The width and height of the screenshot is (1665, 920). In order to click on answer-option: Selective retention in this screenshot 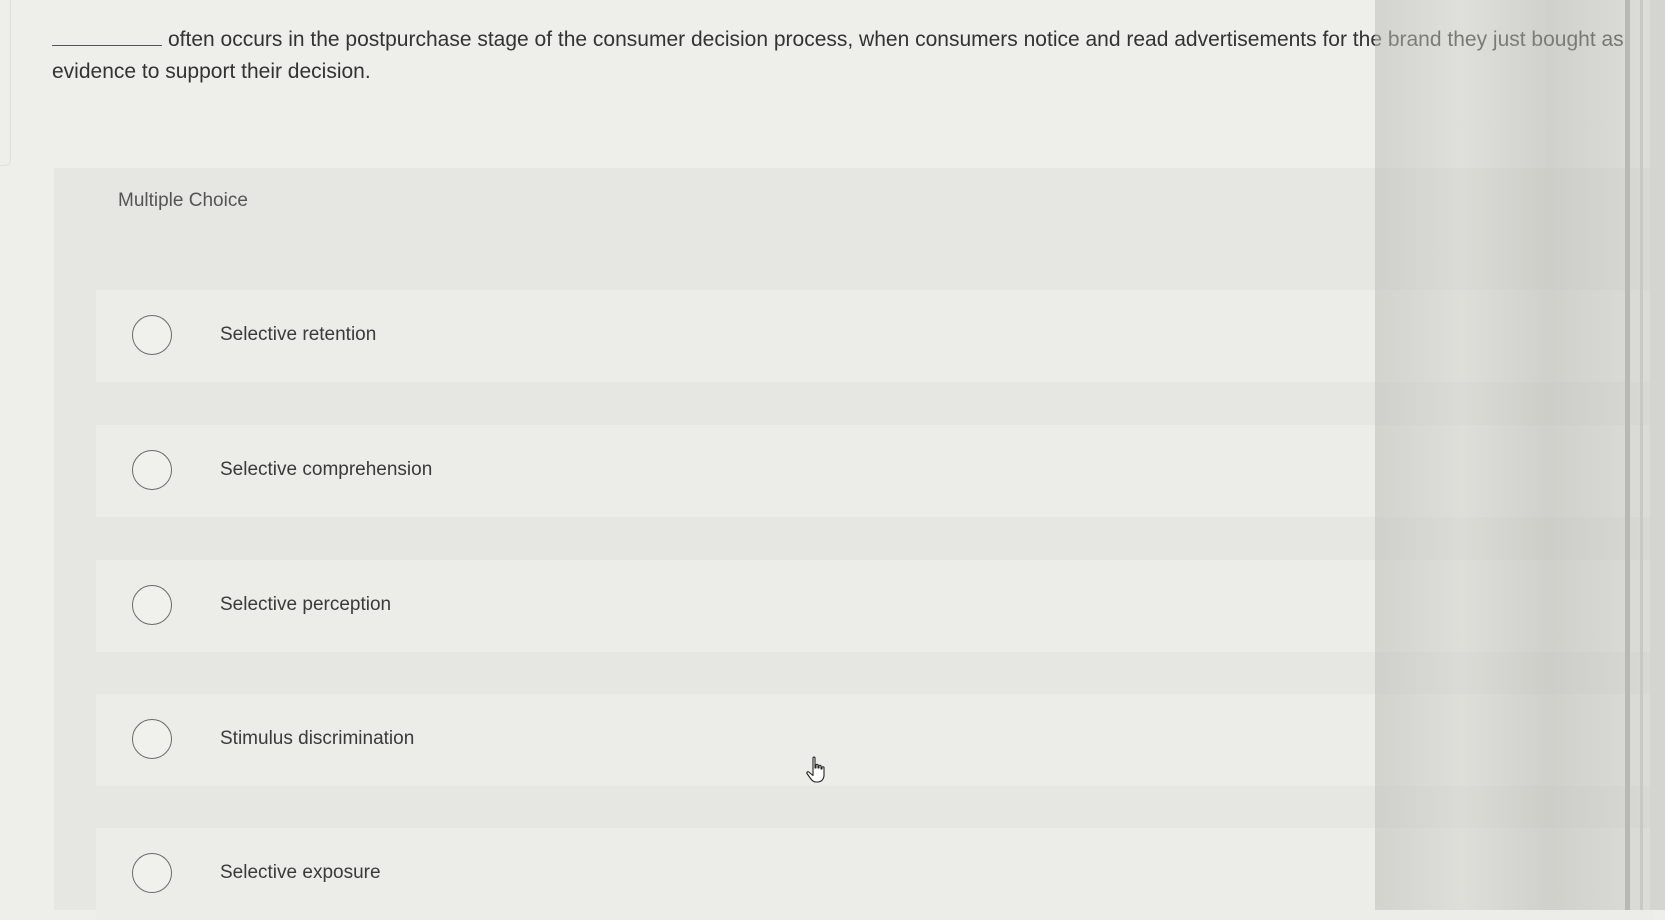, I will do `click(875, 336)`.